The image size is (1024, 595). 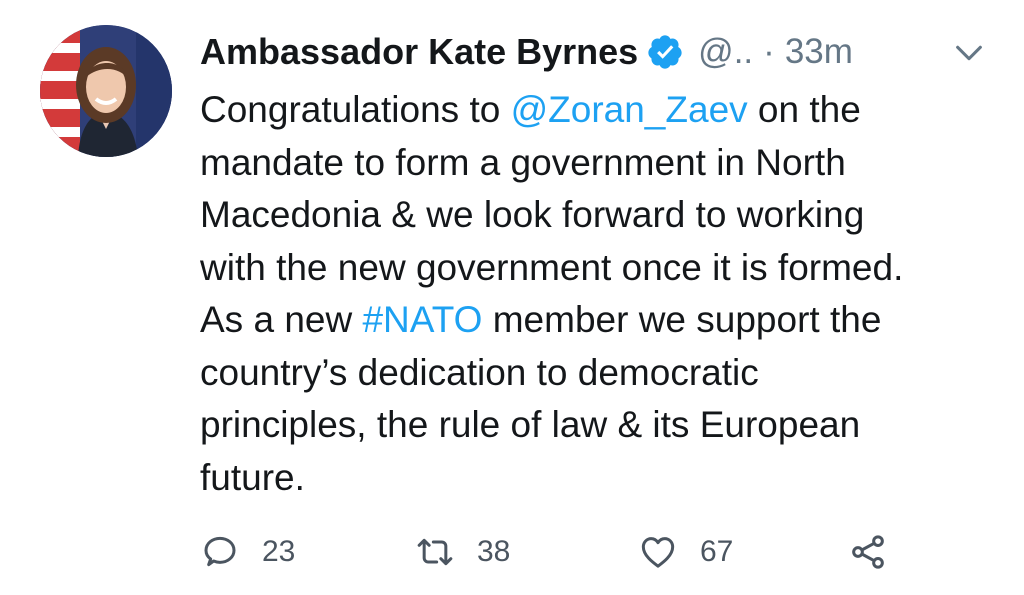 I want to click on tweet-line: mandate to form a government in North, so click(x=600, y=163).